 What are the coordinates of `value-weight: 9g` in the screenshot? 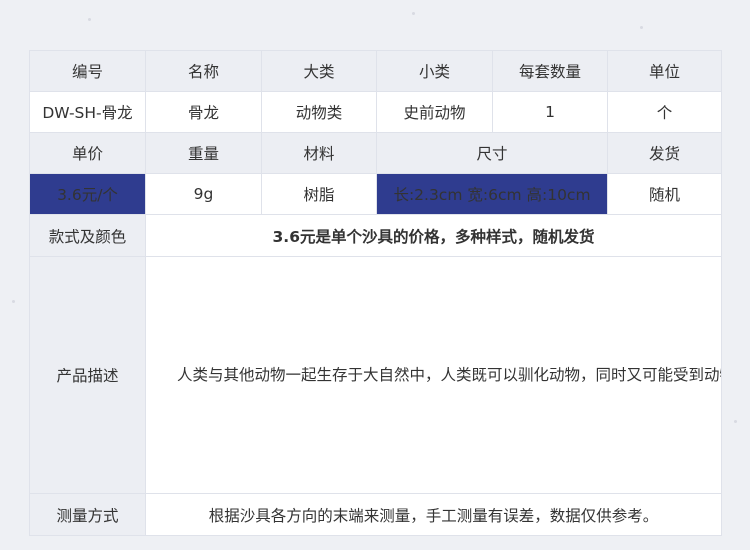 It's located at (203, 194).